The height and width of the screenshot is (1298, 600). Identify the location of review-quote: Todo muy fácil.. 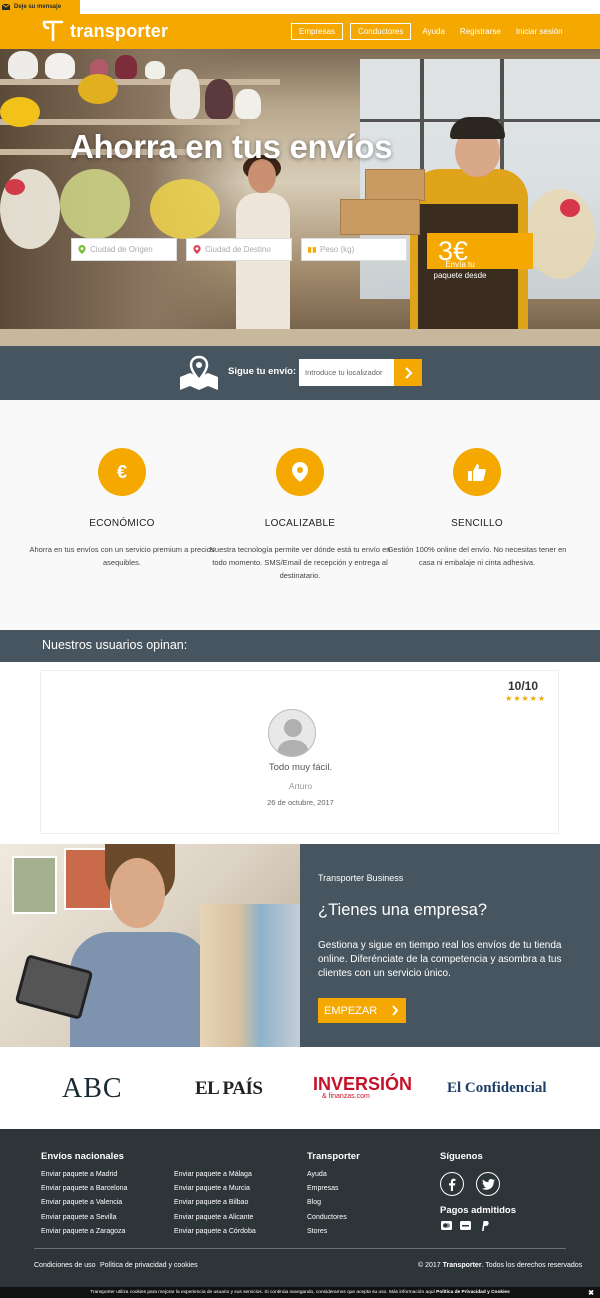
(300, 767).